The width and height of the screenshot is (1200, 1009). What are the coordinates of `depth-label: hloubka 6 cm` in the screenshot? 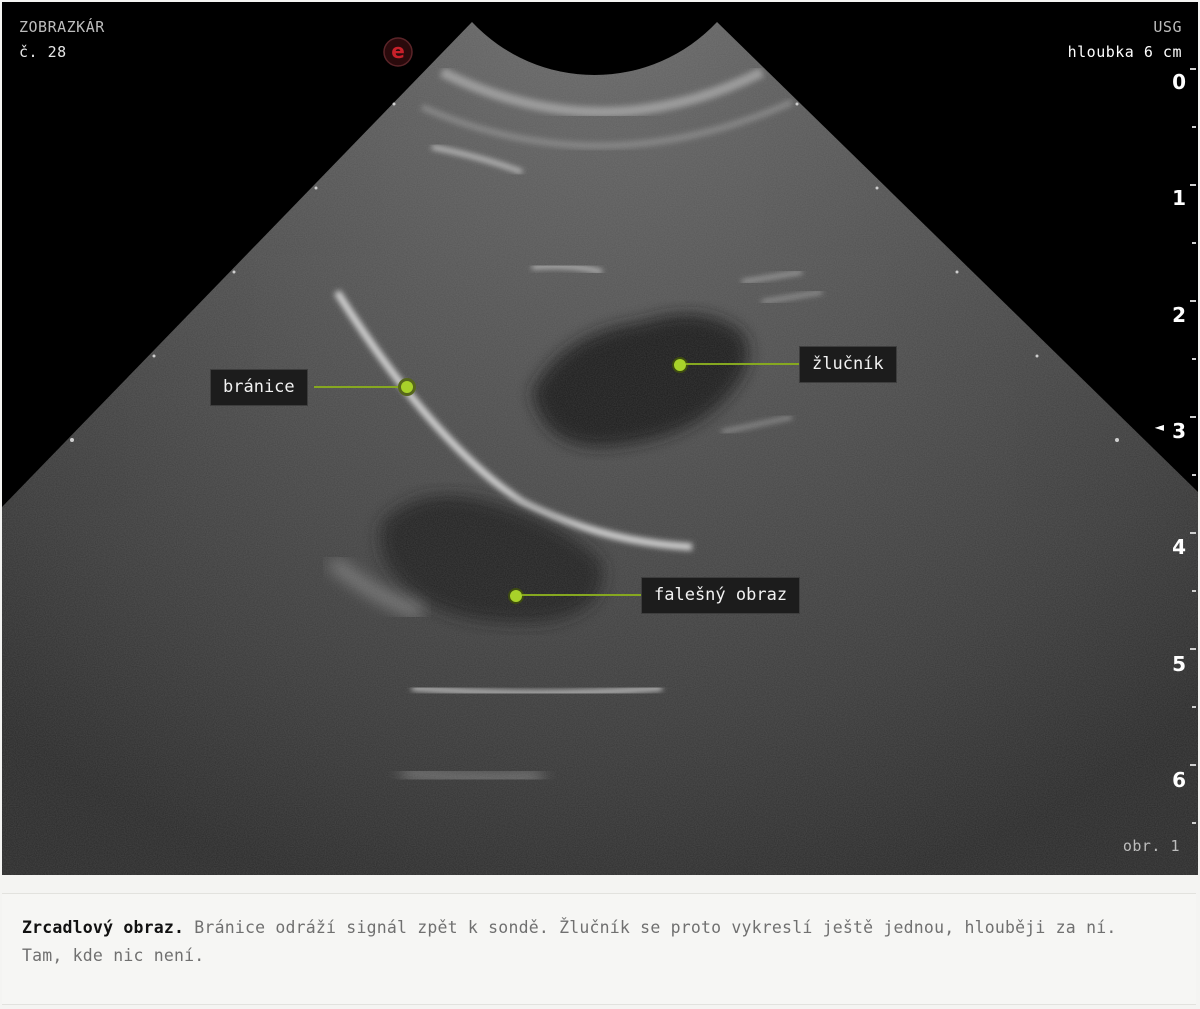 It's located at (1124, 52).